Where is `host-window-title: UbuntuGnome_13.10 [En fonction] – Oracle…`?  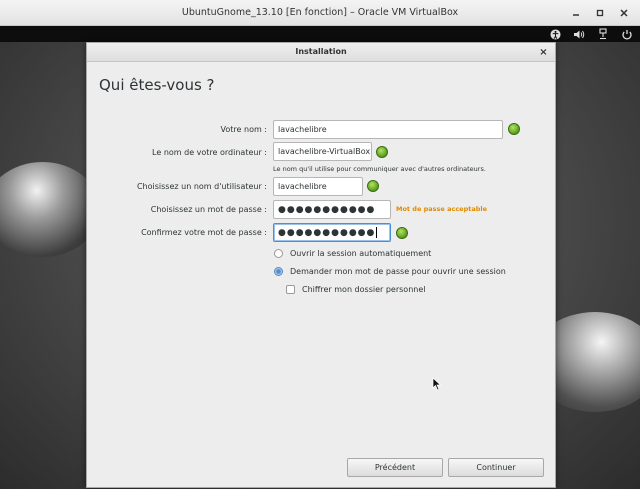 host-window-title: UbuntuGnome_13.10 [En fonction] – Oracle… is located at coordinates (320, 12).